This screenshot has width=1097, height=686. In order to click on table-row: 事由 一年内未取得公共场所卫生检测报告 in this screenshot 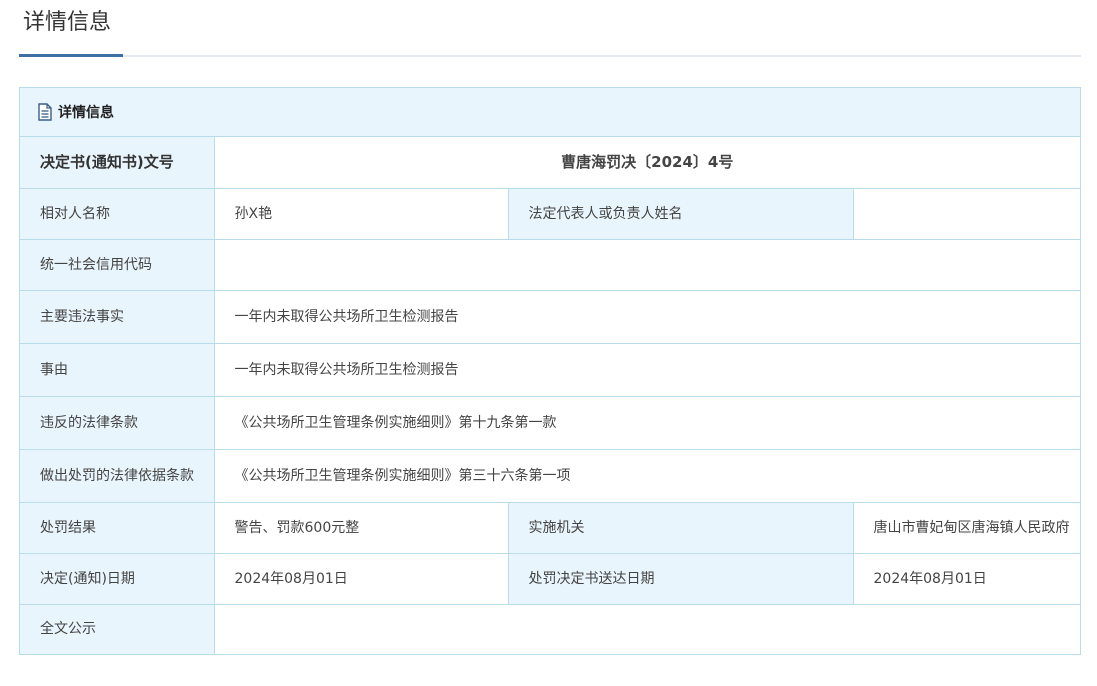, I will do `click(550, 369)`.